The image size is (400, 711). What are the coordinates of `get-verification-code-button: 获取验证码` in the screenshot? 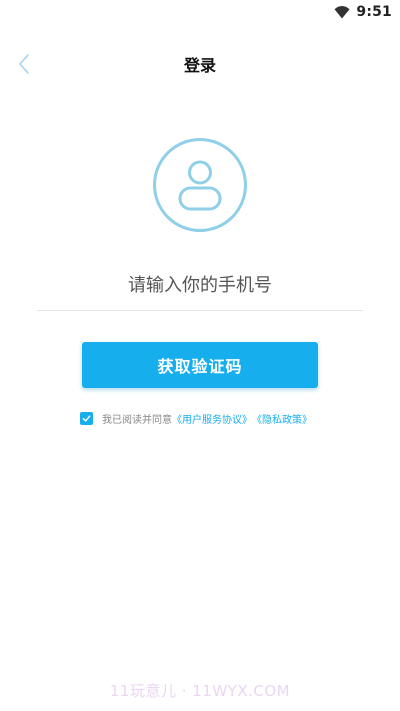 It's located at (200, 365).